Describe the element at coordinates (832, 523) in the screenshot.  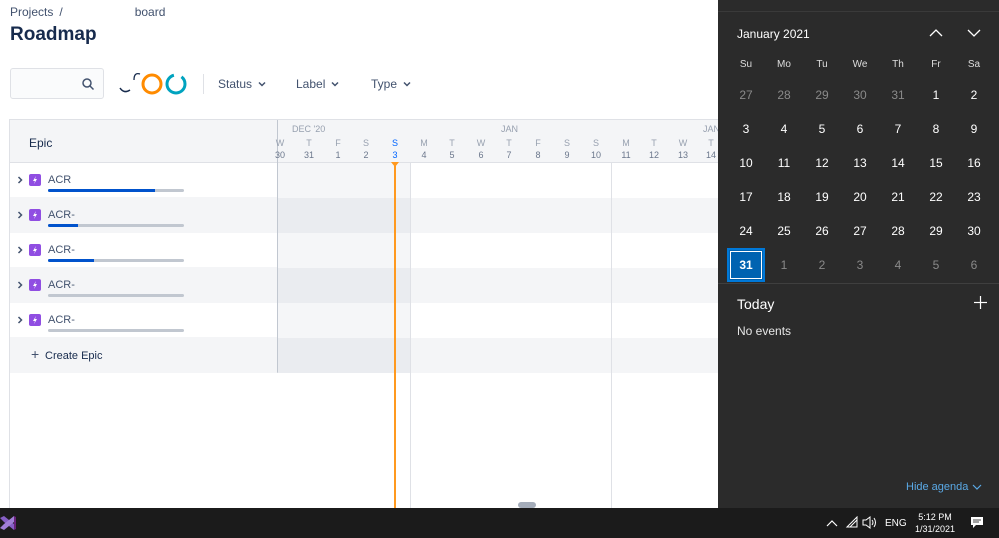
I see `show-hidden-icons-icon` at that location.